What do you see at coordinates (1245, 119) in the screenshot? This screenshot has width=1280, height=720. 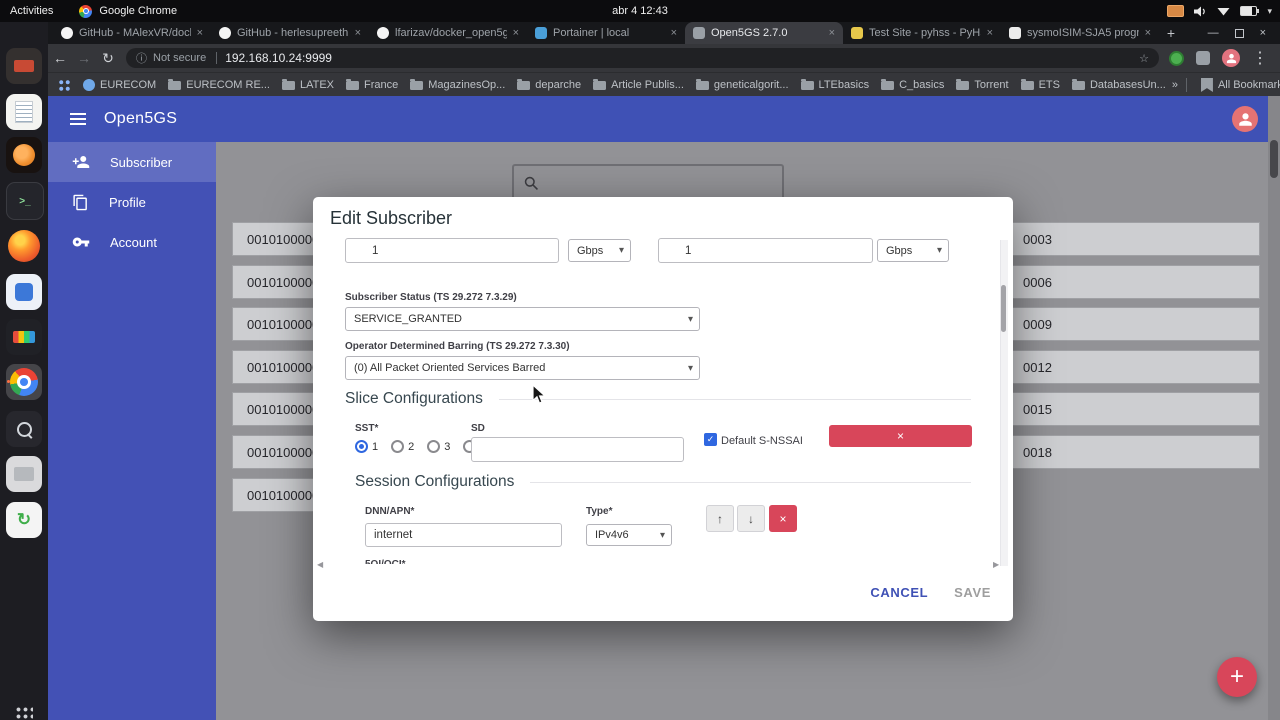 I see `user-avatar` at bounding box center [1245, 119].